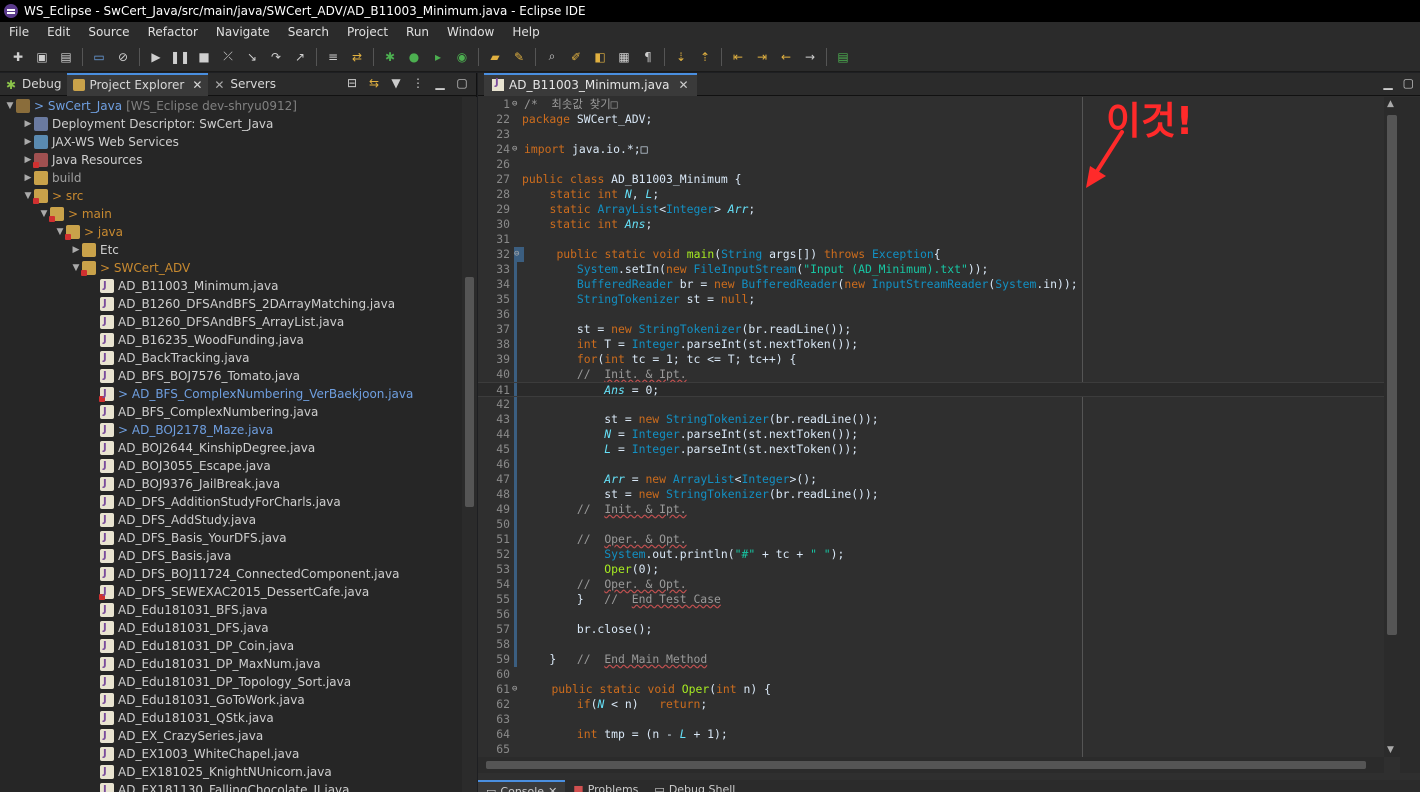  What do you see at coordinates (931, 209) in the screenshot?
I see `code-line: 29 static ArrayList<Integer> Arr;` at bounding box center [931, 209].